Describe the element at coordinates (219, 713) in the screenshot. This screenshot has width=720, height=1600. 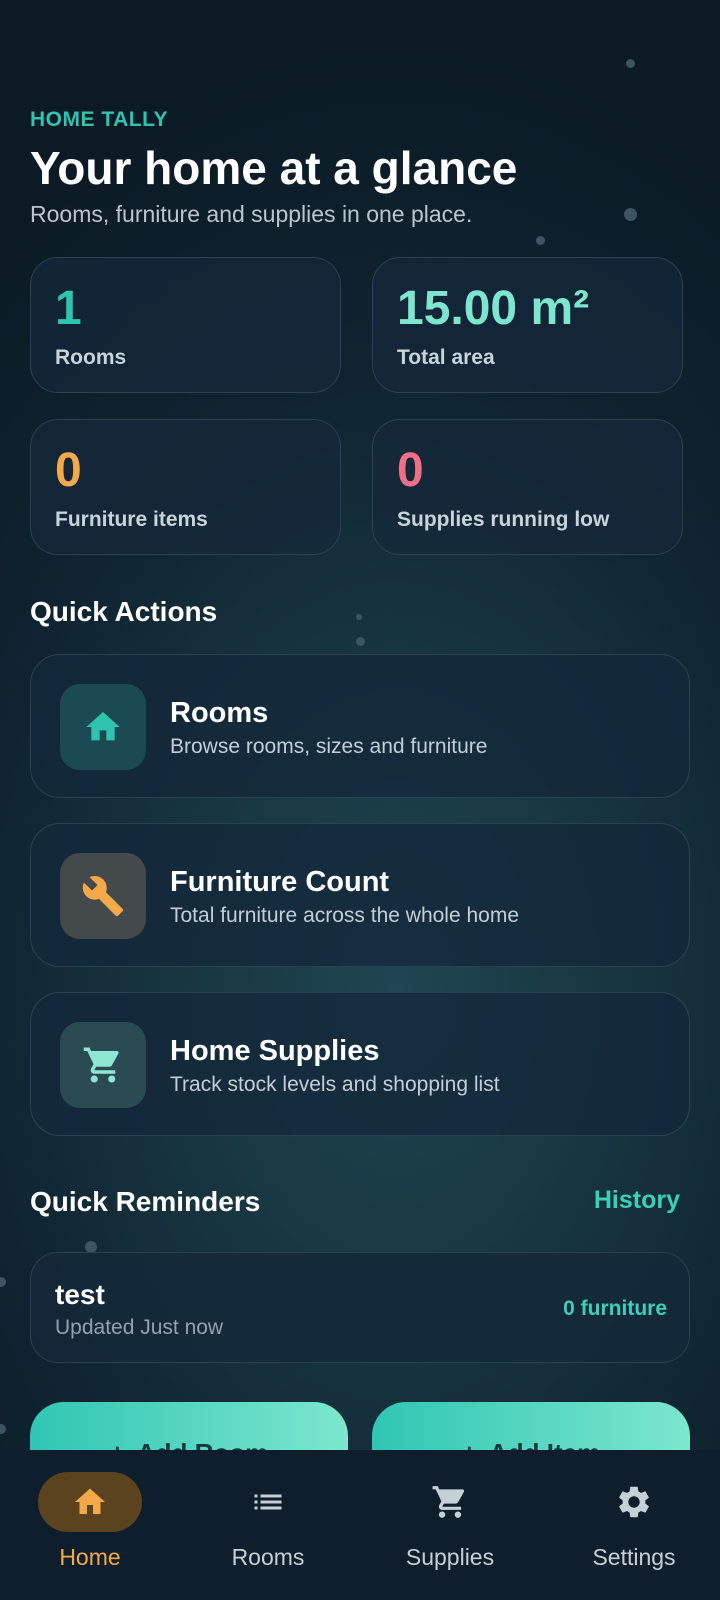
I see `action-title: Rooms` at that location.